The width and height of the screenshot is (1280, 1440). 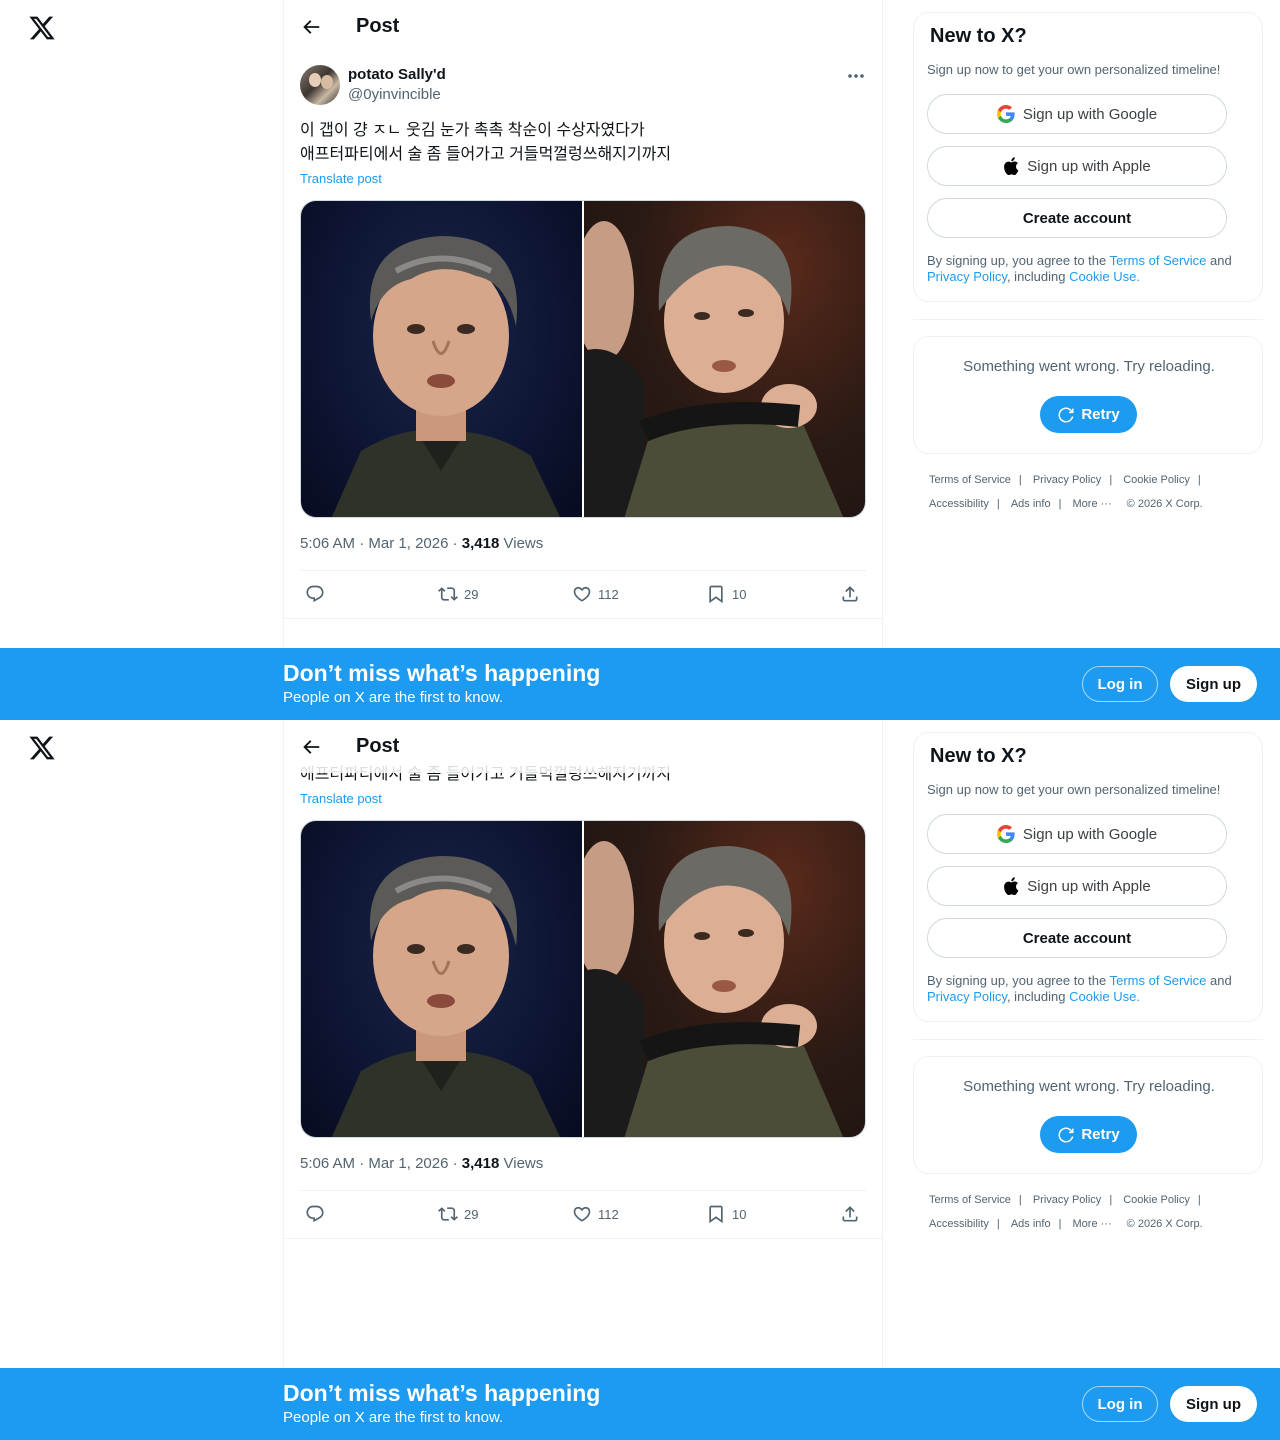 What do you see at coordinates (397, 74) in the screenshot?
I see `author-name: potato Sally'd` at bounding box center [397, 74].